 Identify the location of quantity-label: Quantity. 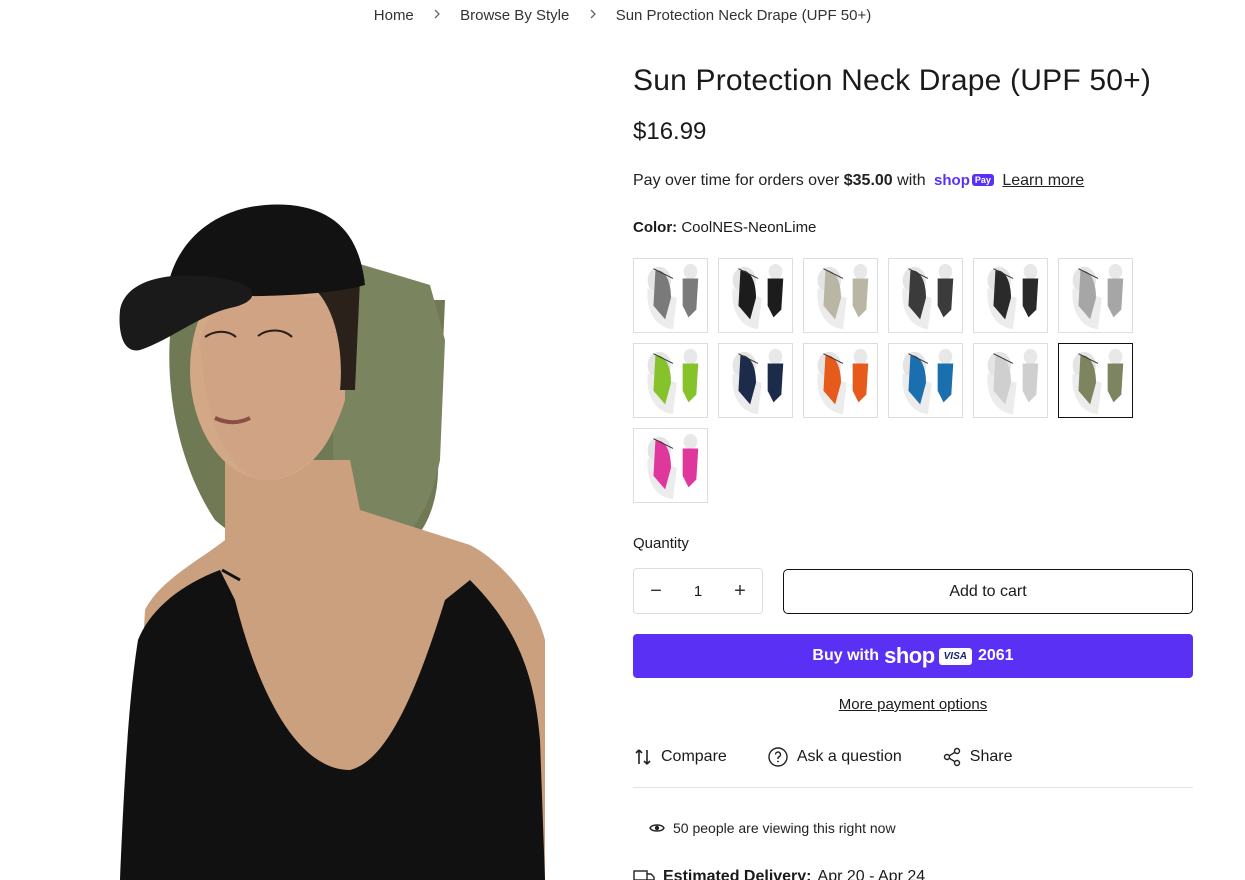
(661, 543).